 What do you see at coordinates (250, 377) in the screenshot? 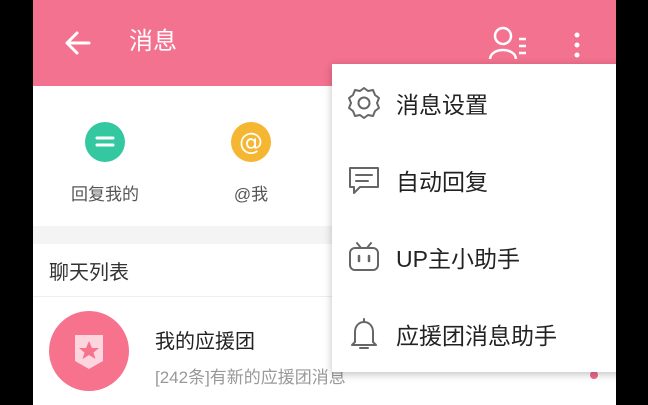
I see `chat-preview: [242条]有新的应援团消息` at bounding box center [250, 377].